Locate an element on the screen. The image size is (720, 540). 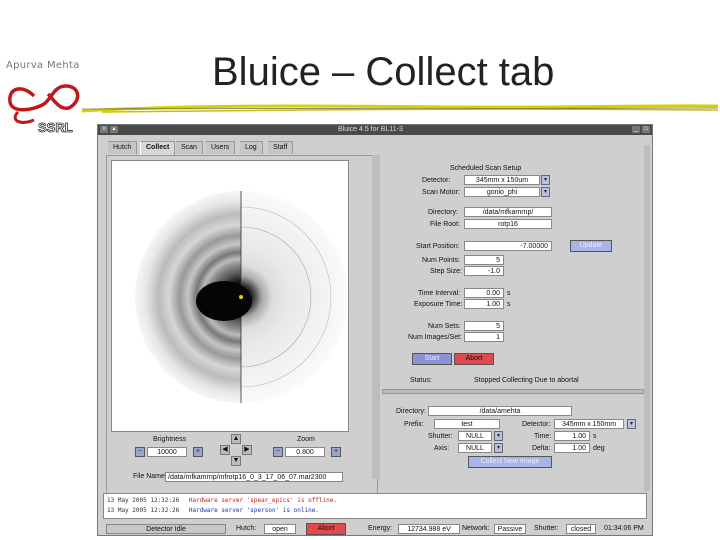
collect-detector-label: Detector: is located at coordinates (536, 424).